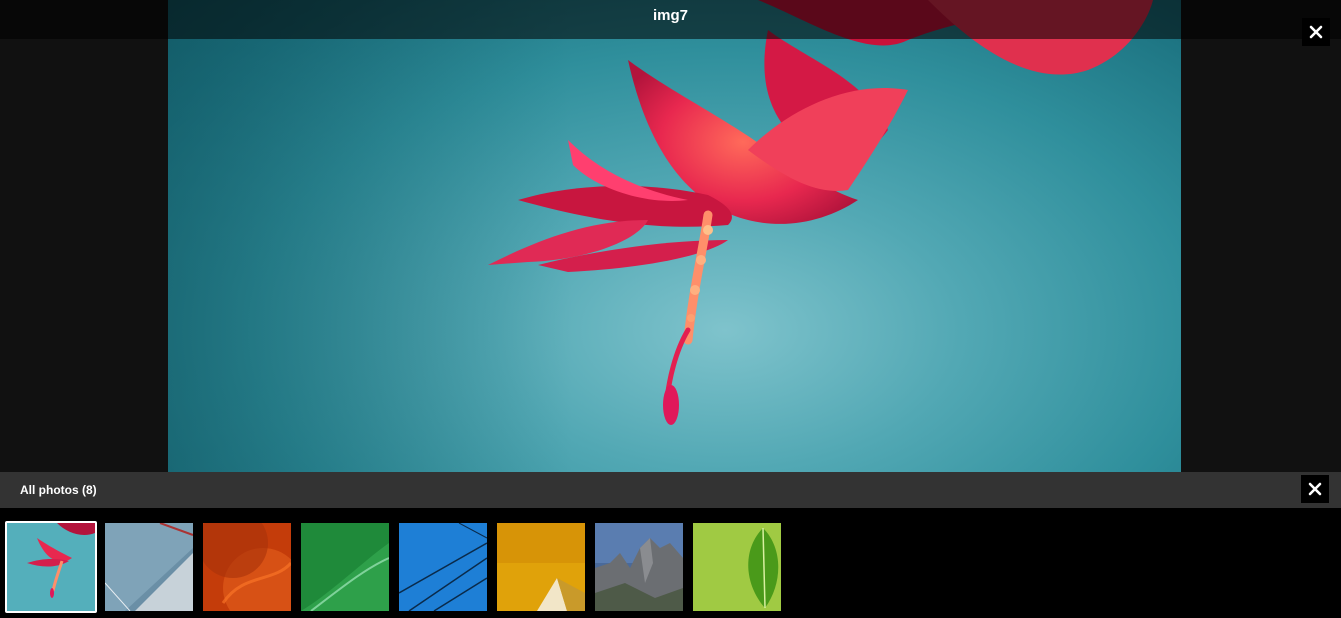  I want to click on all-photos-label: All photos (8), so click(58, 490).